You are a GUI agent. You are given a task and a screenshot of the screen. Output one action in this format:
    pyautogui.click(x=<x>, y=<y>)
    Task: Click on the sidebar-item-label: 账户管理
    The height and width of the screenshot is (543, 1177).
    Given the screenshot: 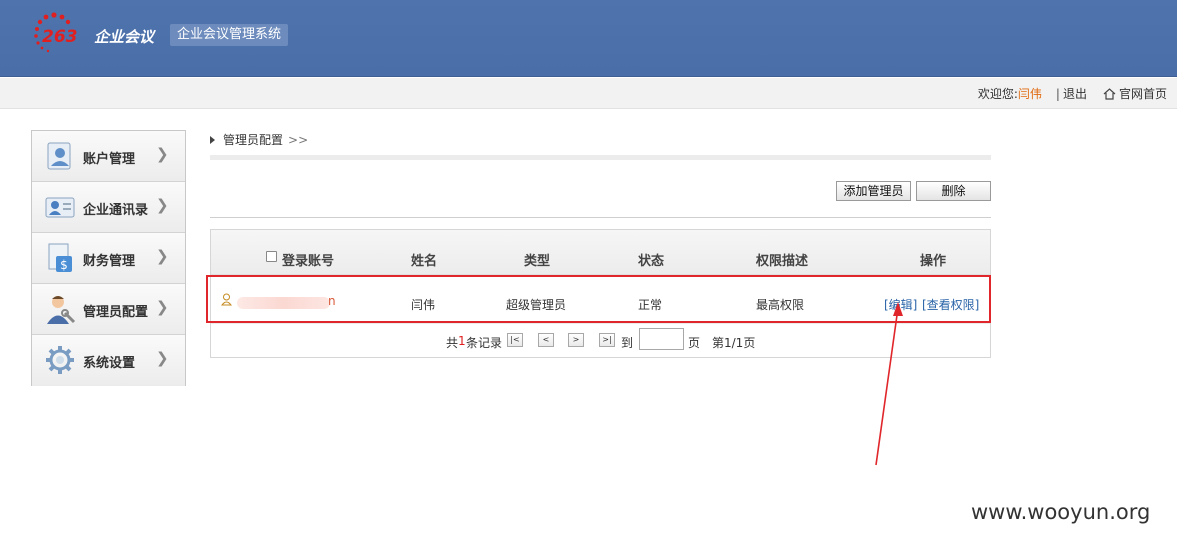 What is the action you would take?
    pyautogui.click(x=109, y=159)
    